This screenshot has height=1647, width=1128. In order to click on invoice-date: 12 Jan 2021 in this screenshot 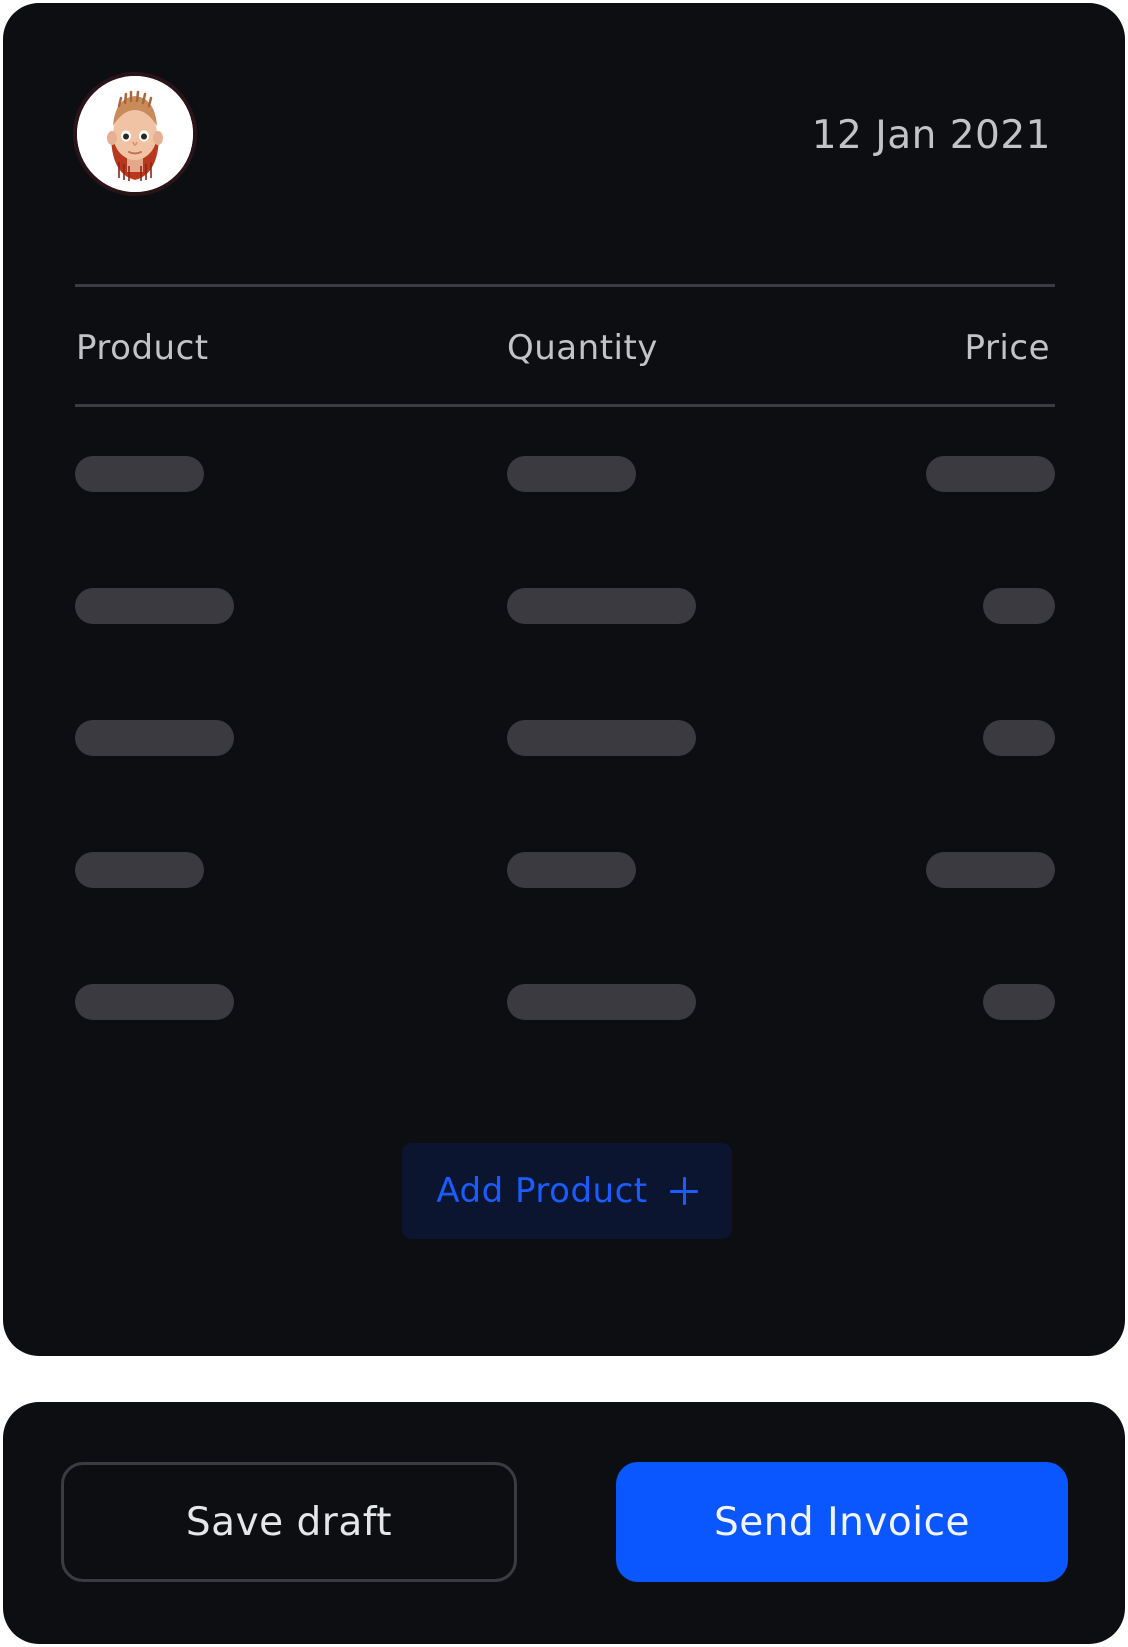, I will do `click(931, 135)`.